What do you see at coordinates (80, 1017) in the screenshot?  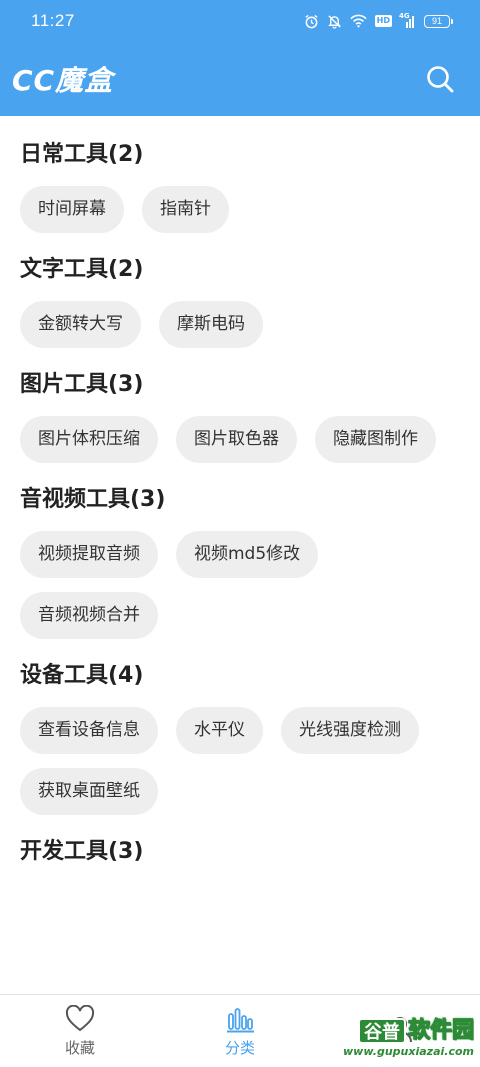 I see `heart-icon` at bounding box center [80, 1017].